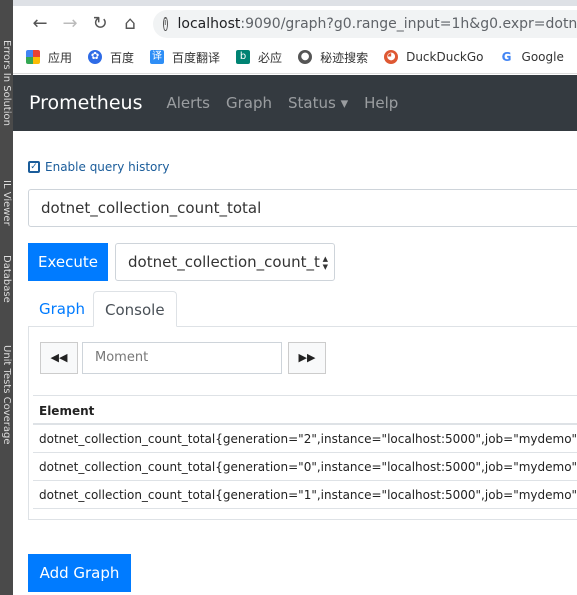 The height and width of the screenshot is (595, 577). I want to click on bookmark-duckduckgo: ◕ DuckDuckGo, so click(434, 57).